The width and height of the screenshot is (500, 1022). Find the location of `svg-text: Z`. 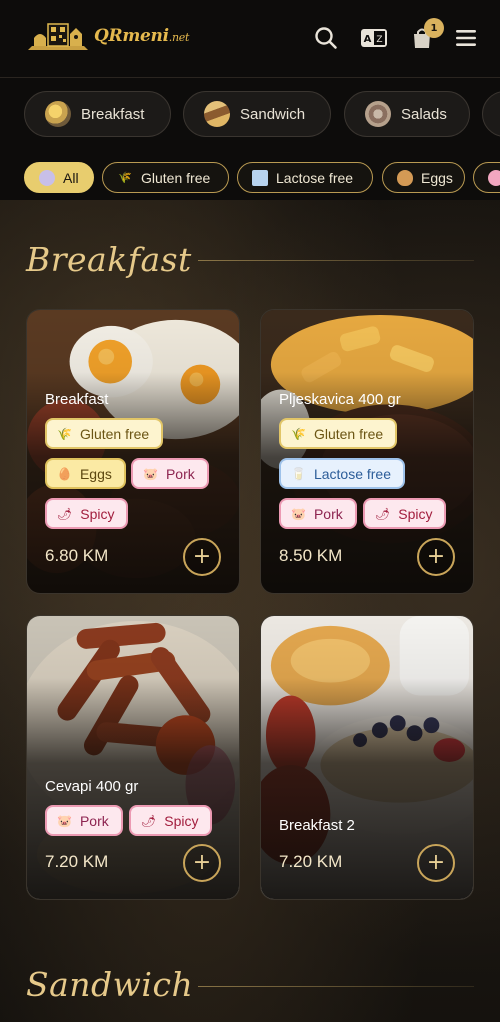

svg-text: Z is located at coordinates (379, 40).